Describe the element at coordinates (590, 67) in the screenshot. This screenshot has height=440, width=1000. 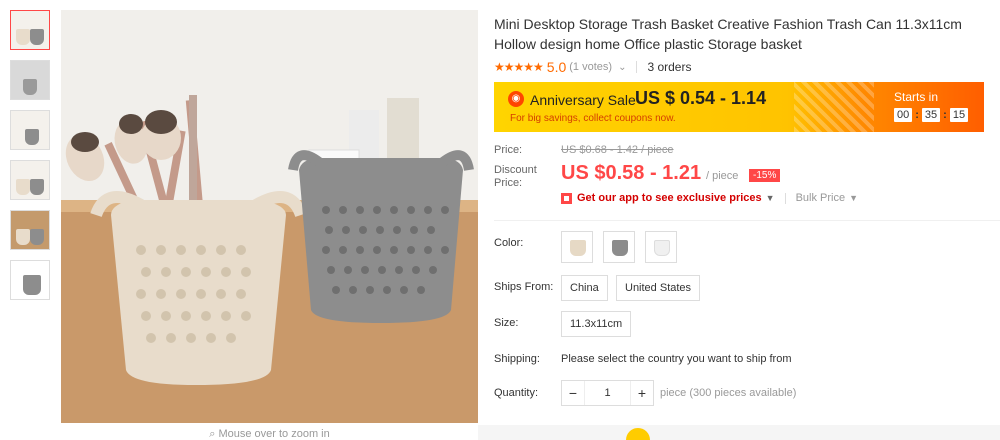
I see `votes-link: (1 votes)` at that location.